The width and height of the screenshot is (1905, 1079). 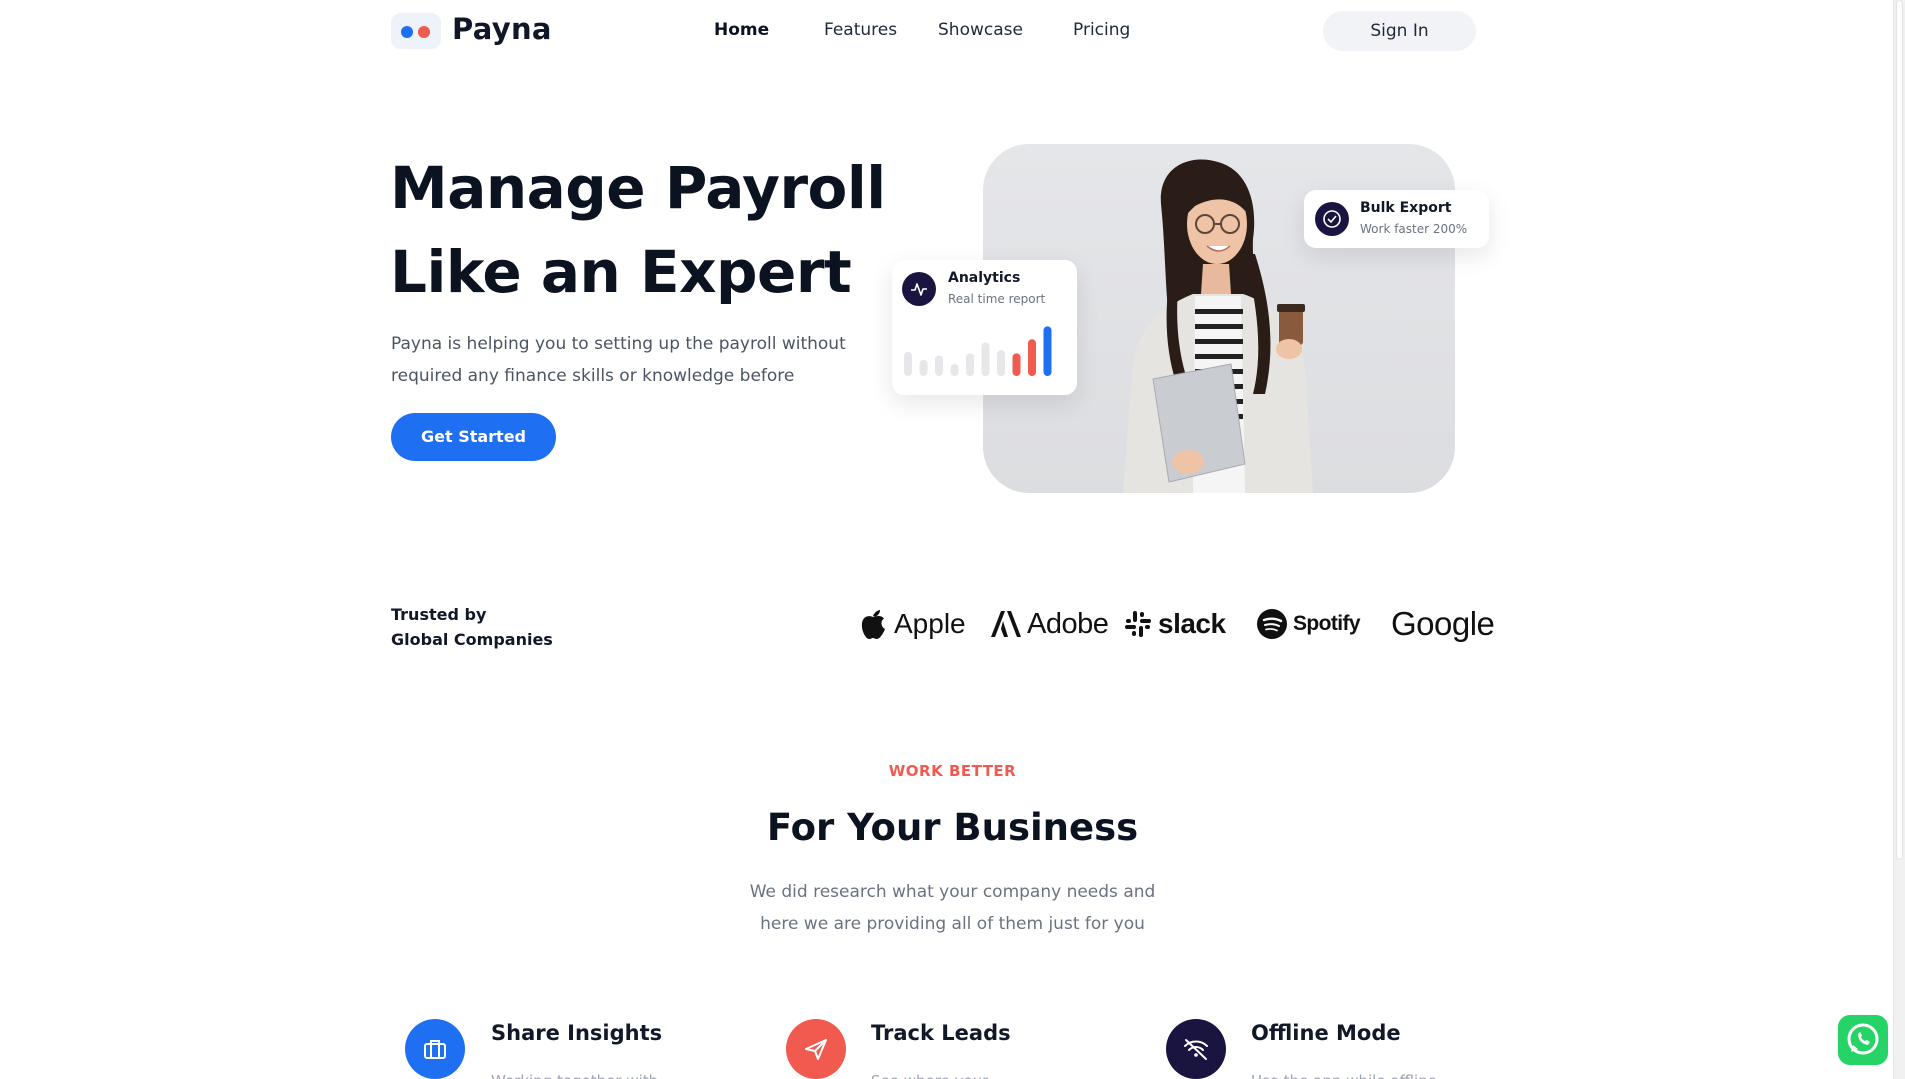 What do you see at coordinates (472, 639) in the screenshot?
I see `trusted-line2: Global Companies` at bounding box center [472, 639].